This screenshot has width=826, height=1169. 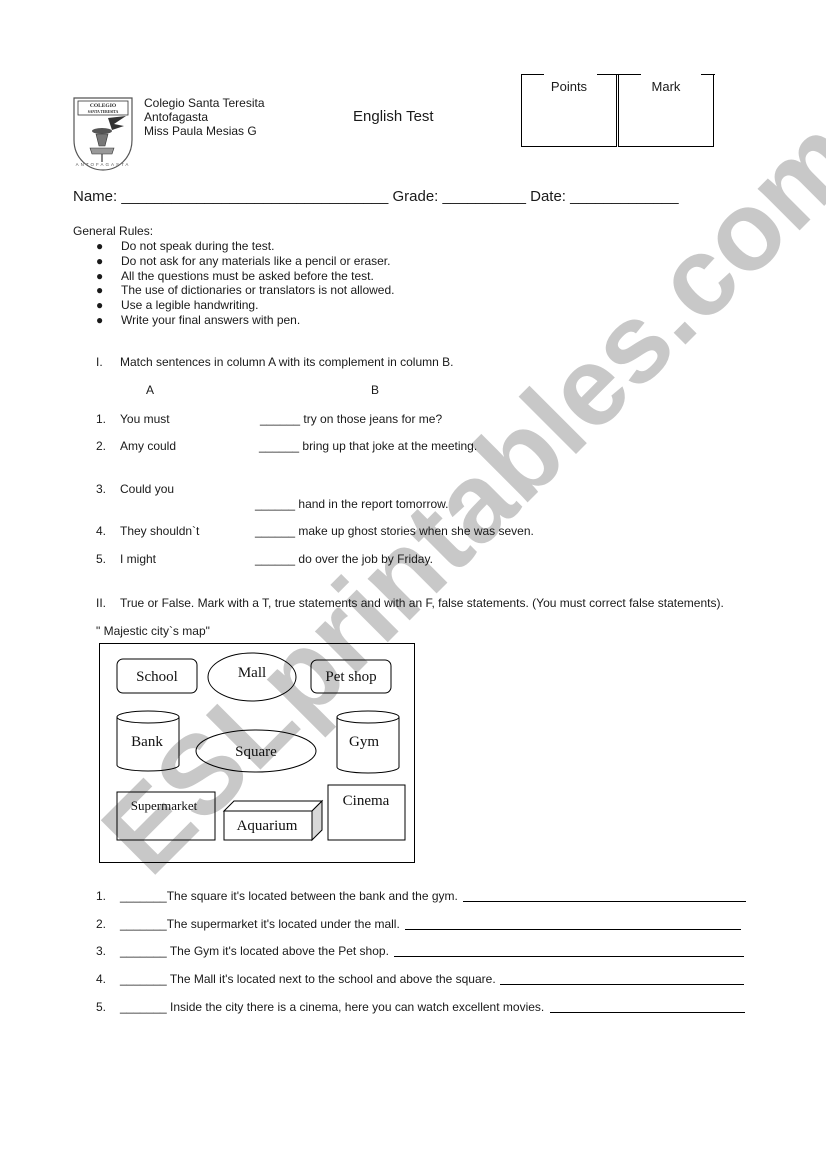 What do you see at coordinates (103, 106) in the screenshot?
I see `svg-text: COLEGIO` at bounding box center [103, 106].